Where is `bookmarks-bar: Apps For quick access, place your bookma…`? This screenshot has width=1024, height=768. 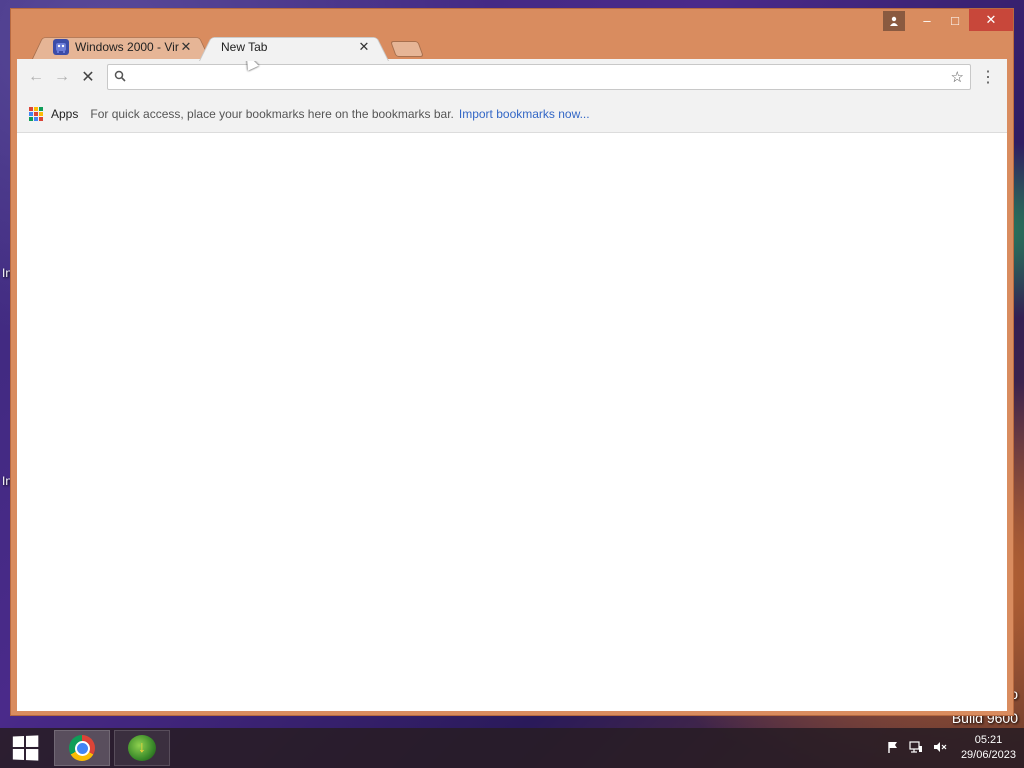 bookmarks-bar: Apps For quick access, place your bookma… is located at coordinates (512, 114).